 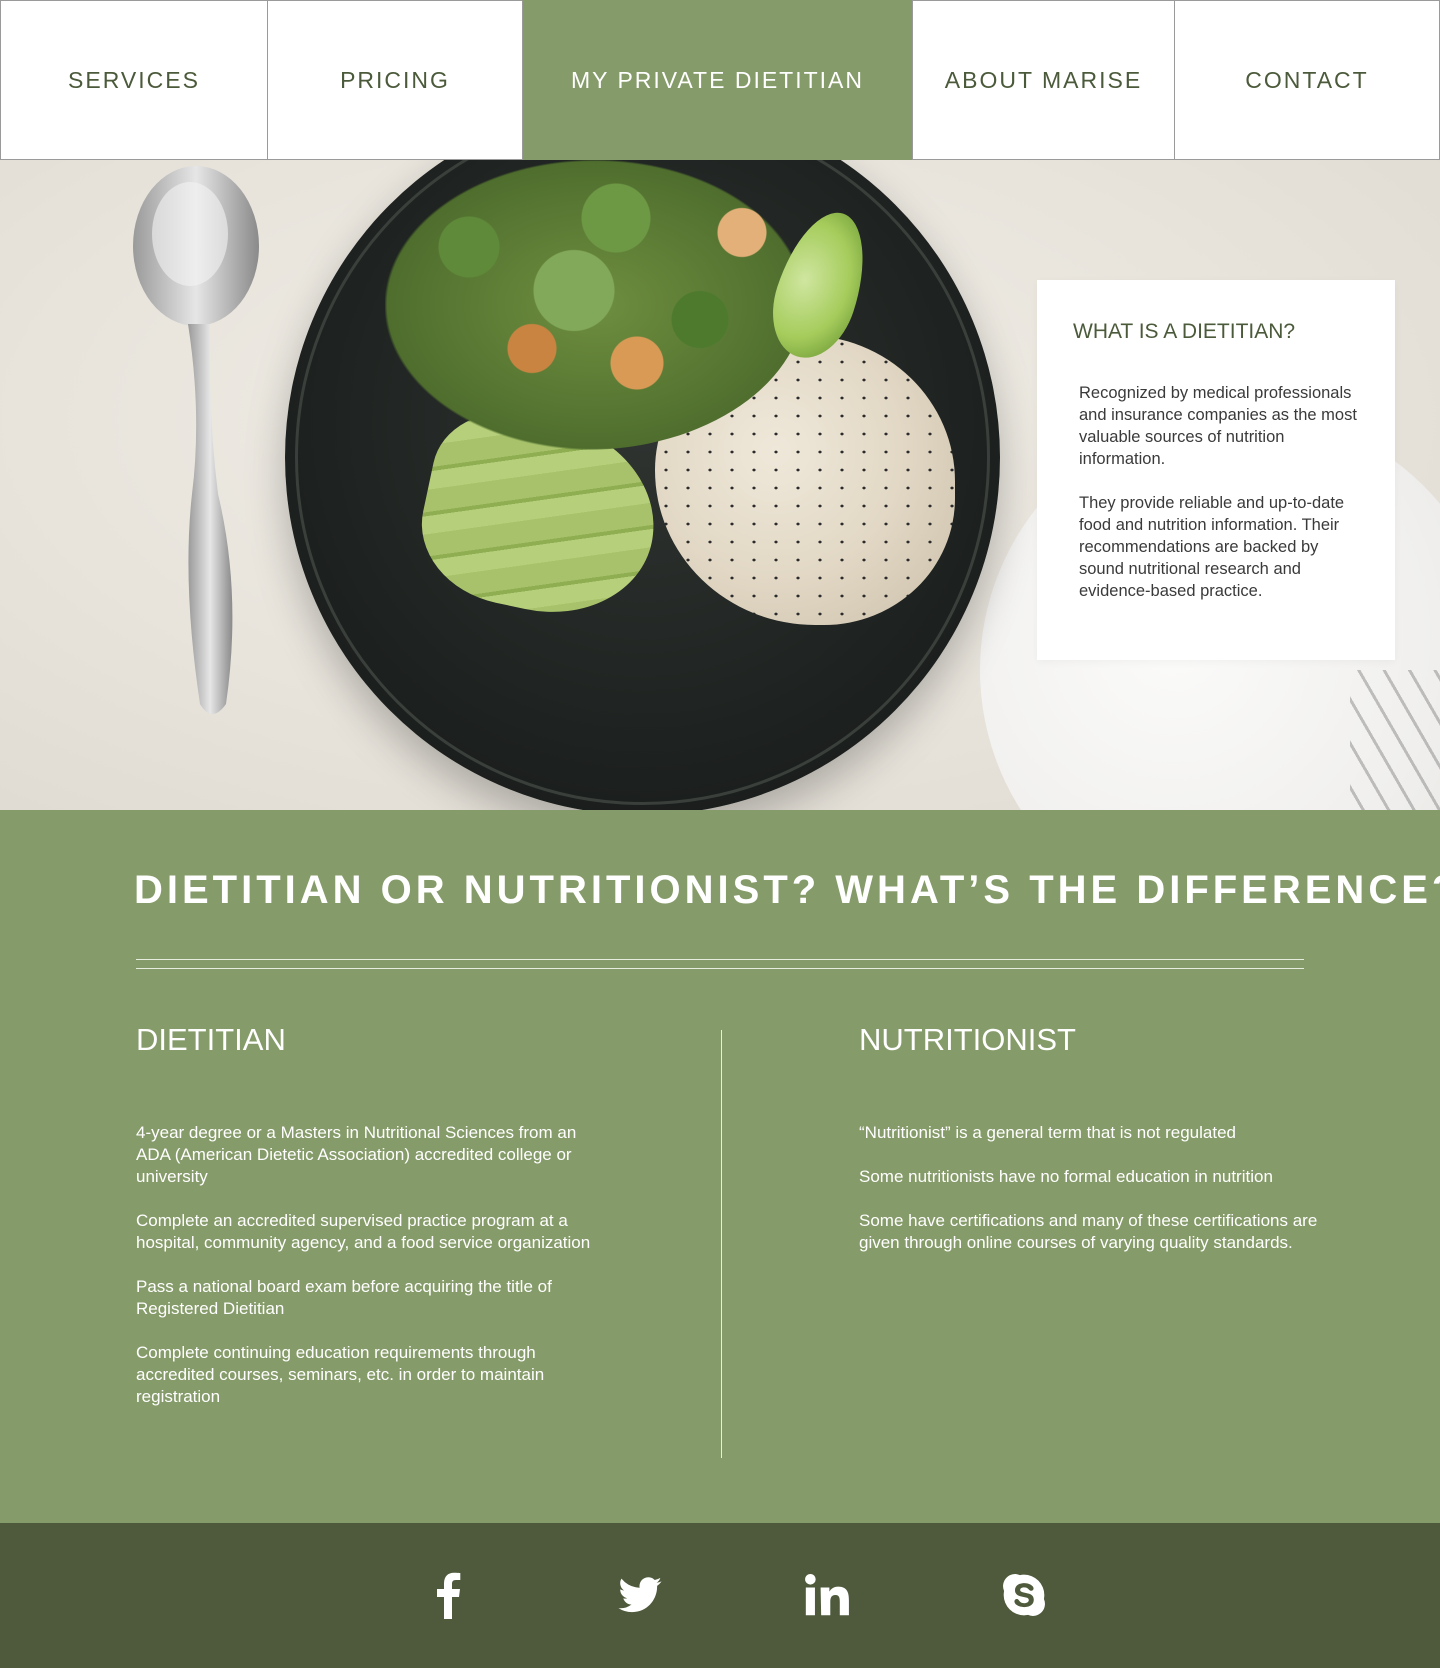 What do you see at coordinates (640, 1595) in the screenshot?
I see `twitter-icon` at bounding box center [640, 1595].